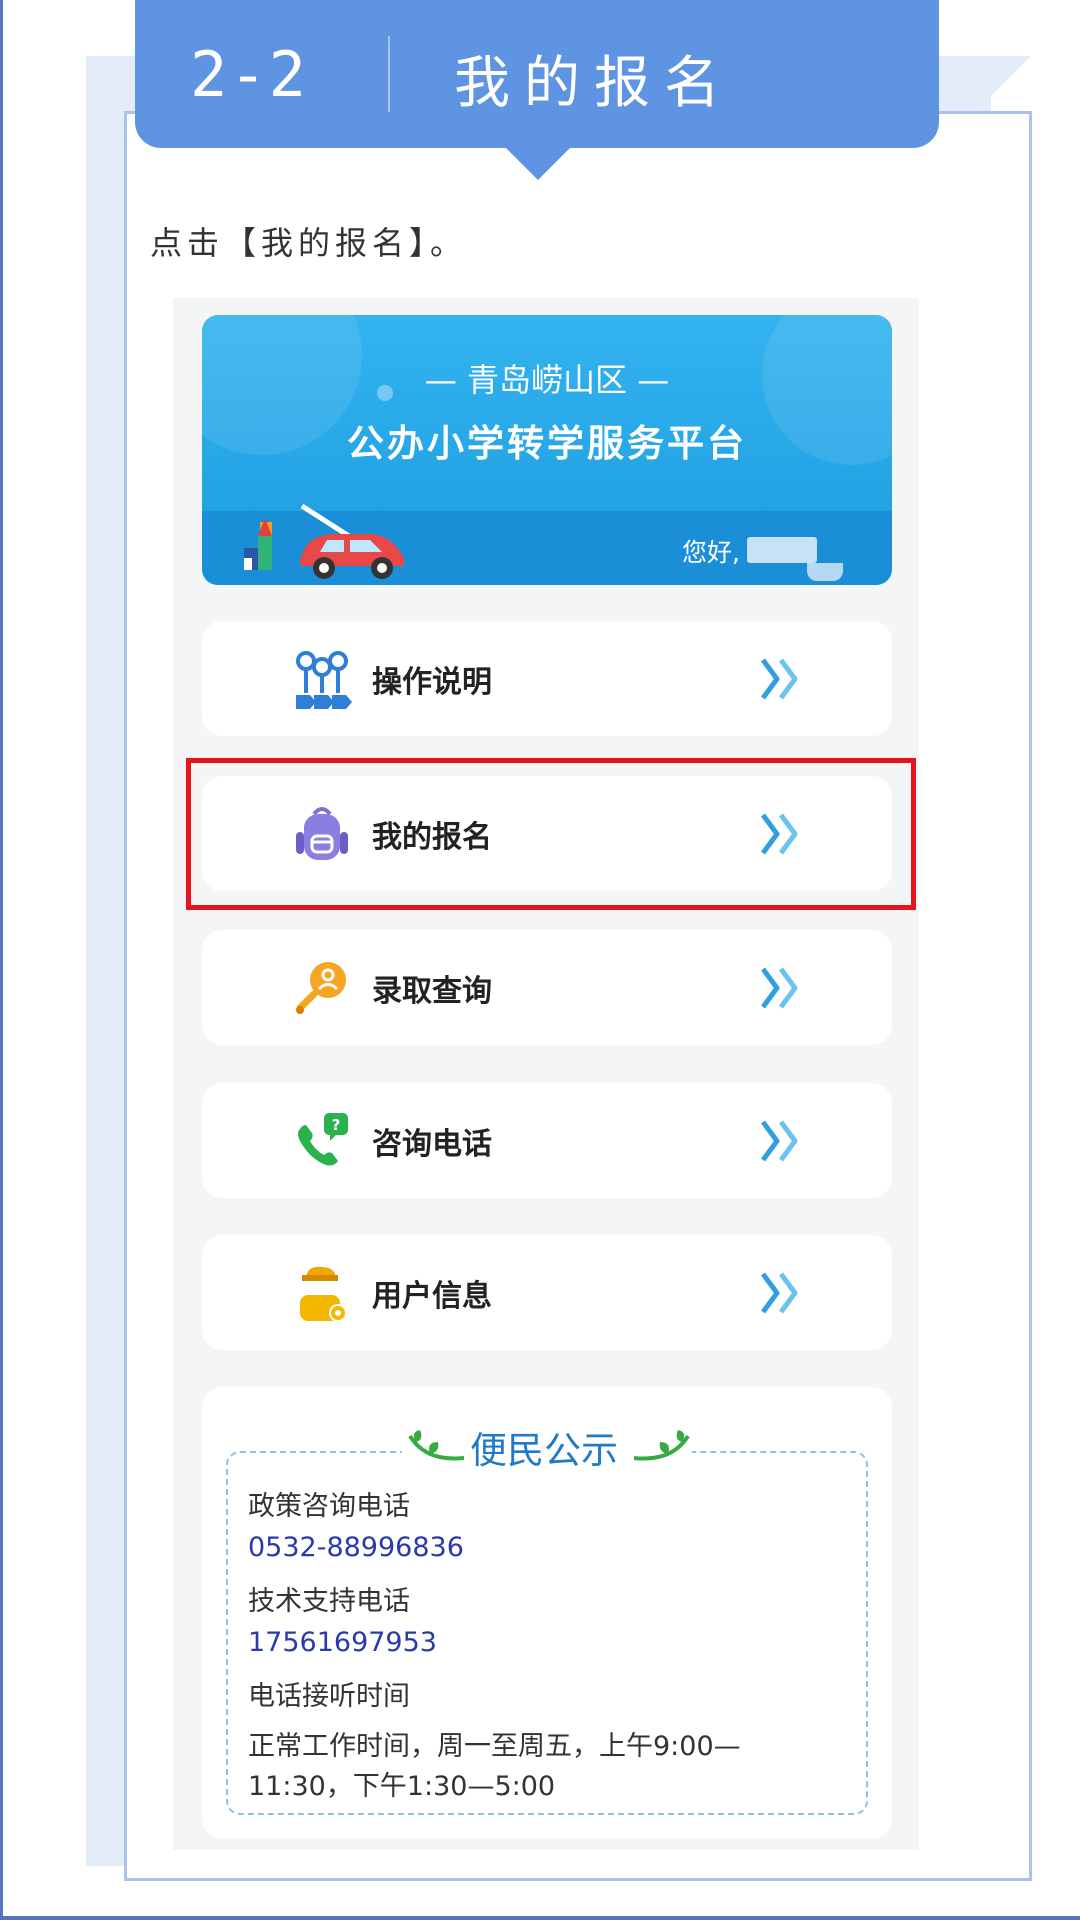 The height and width of the screenshot is (1920, 1080). I want to click on policy-hotline-label: 政策咨询电话, so click(329, 1506).